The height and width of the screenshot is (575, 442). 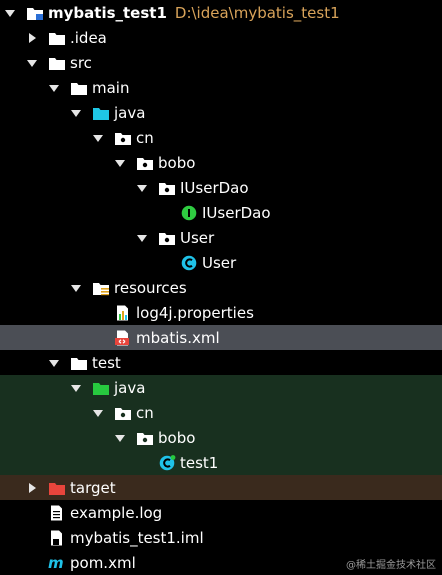 I want to click on tree-label-target: target, so click(x=93, y=487).